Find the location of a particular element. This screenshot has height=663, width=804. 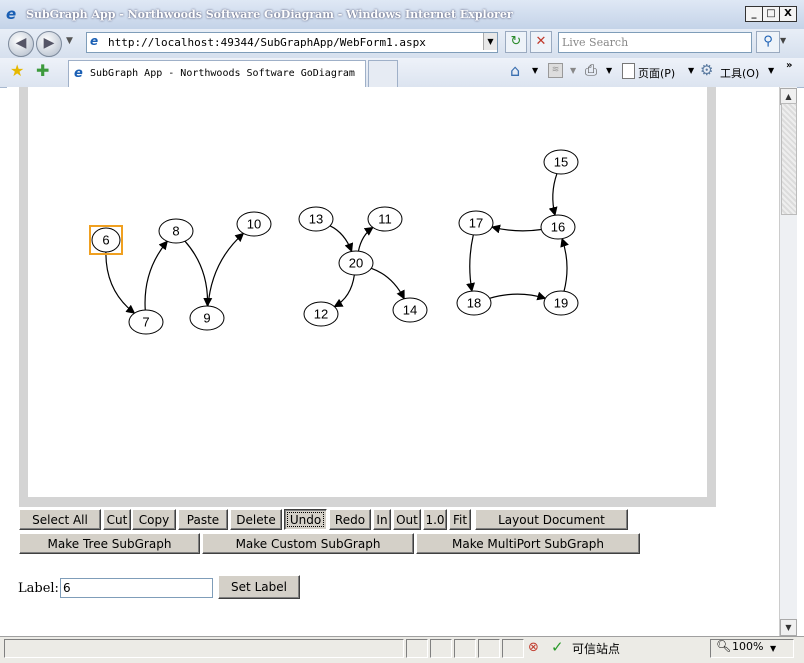

copy-button: Copy is located at coordinates (154, 519).